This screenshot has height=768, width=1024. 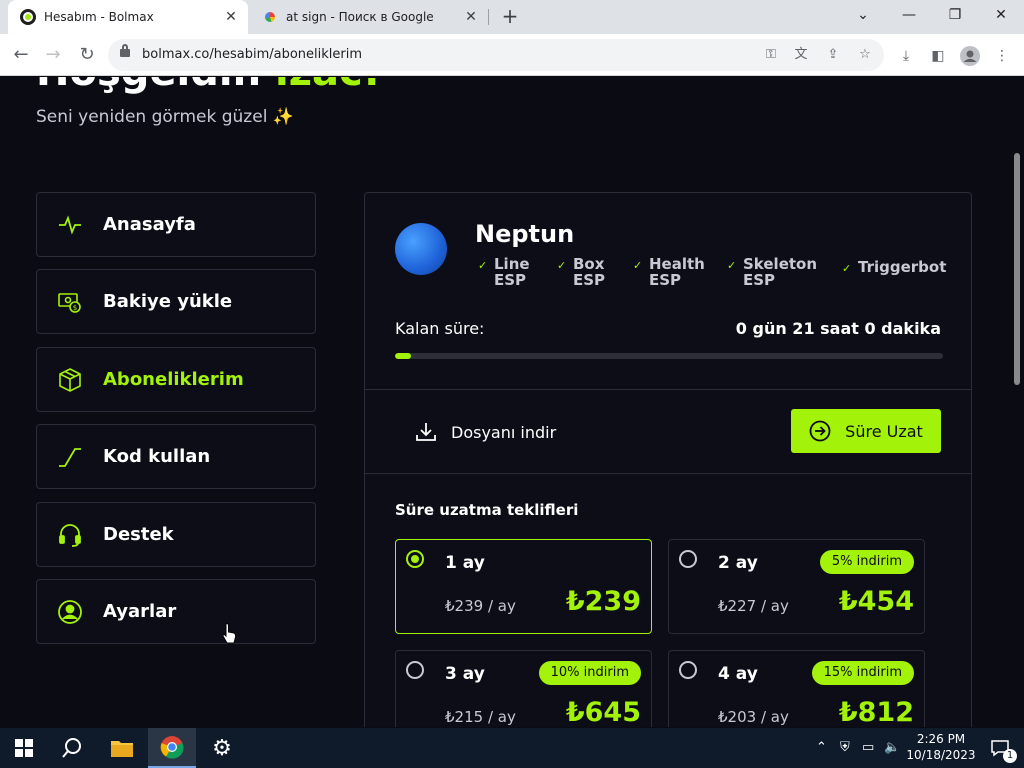 I want to click on sidebar-item-aboneliklerim: Aboneliklerim, so click(x=176, y=379).